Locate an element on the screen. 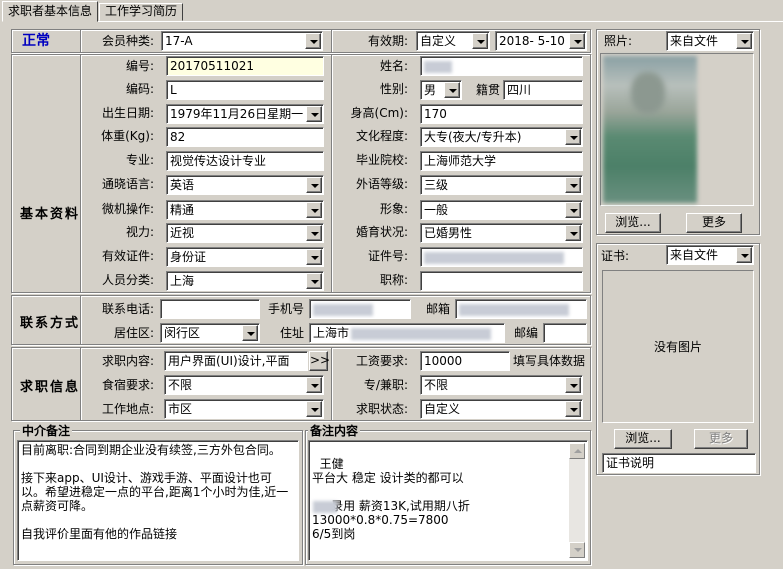 This screenshot has width=783, height=569. blurred-id-number is located at coordinates (494, 257).